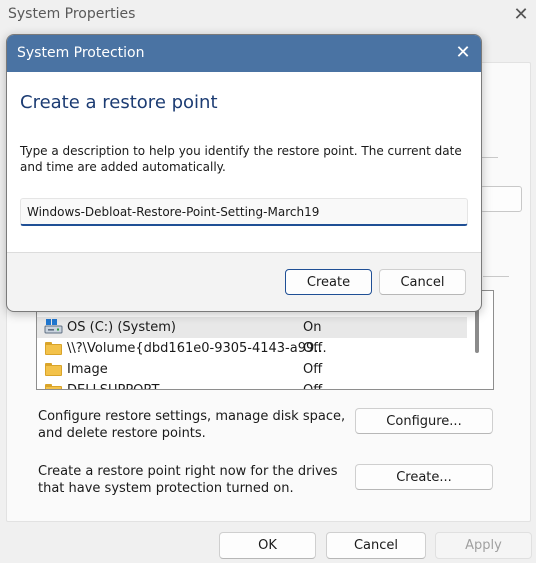  What do you see at coordinates (252, 369) in the screenshot?
I see `table-row: Image Off` at bounding box center [252, 369].